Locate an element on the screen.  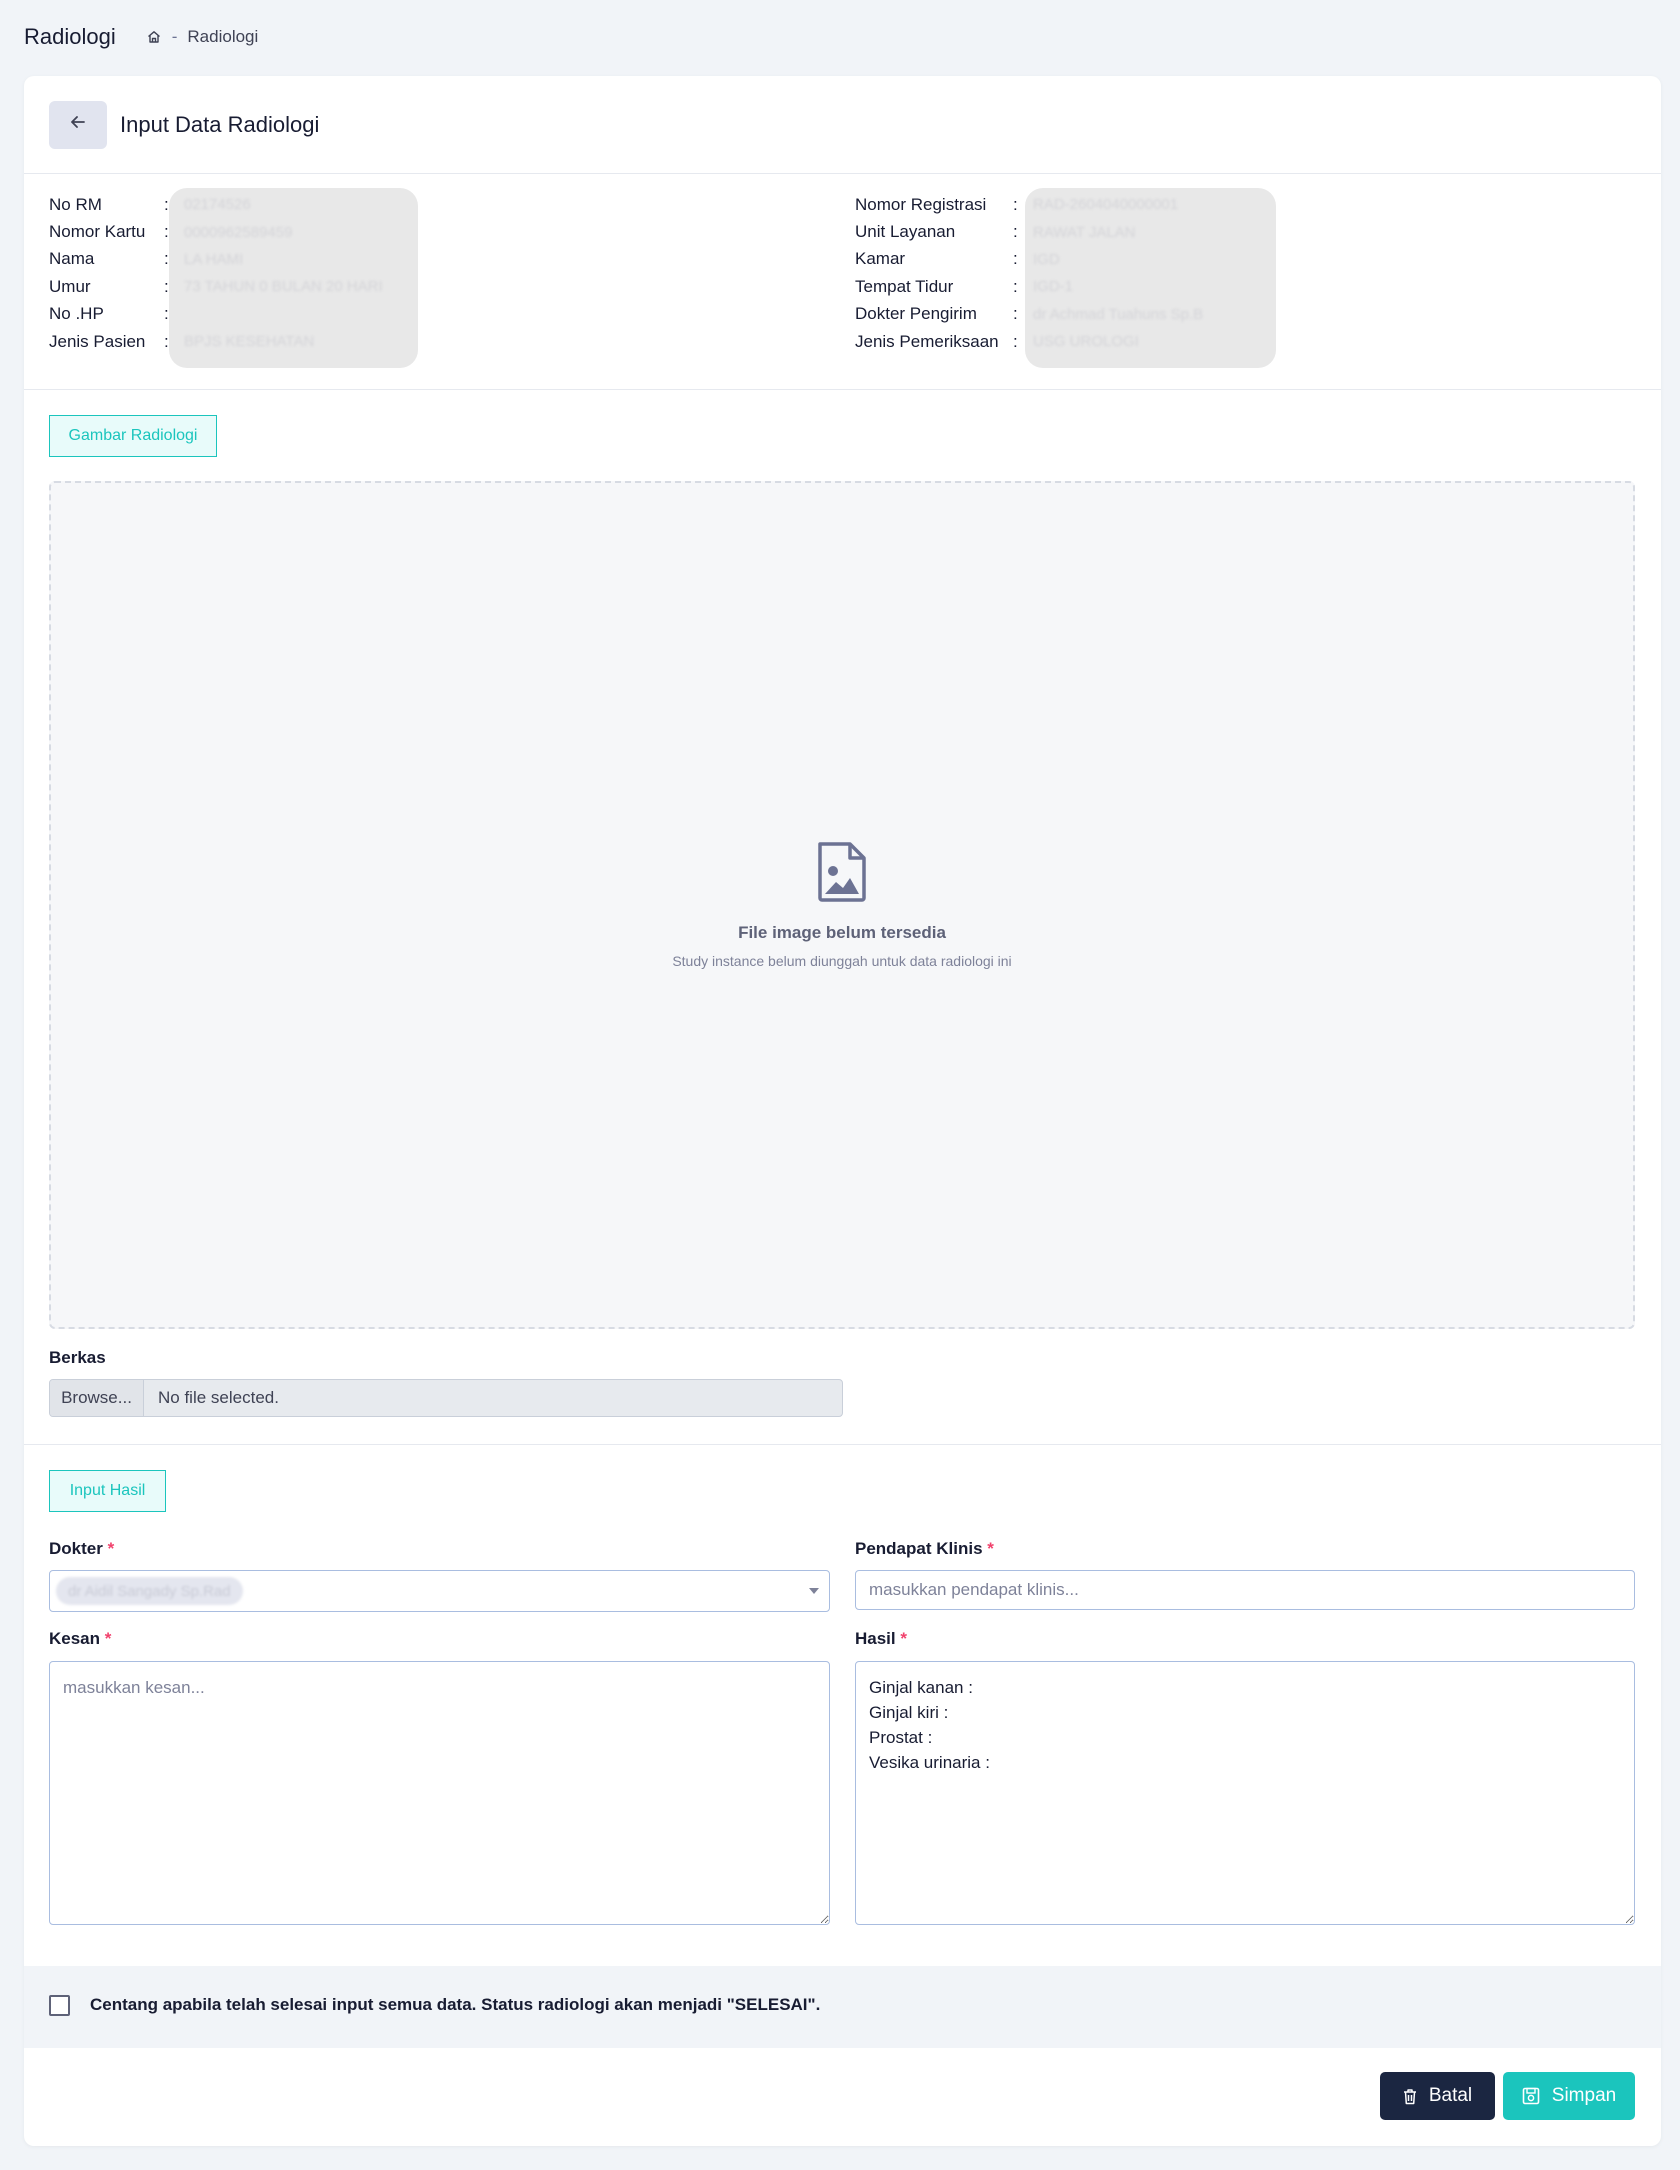
input-hasil-button: Input Hasil is located at coordinates (107, 1491).